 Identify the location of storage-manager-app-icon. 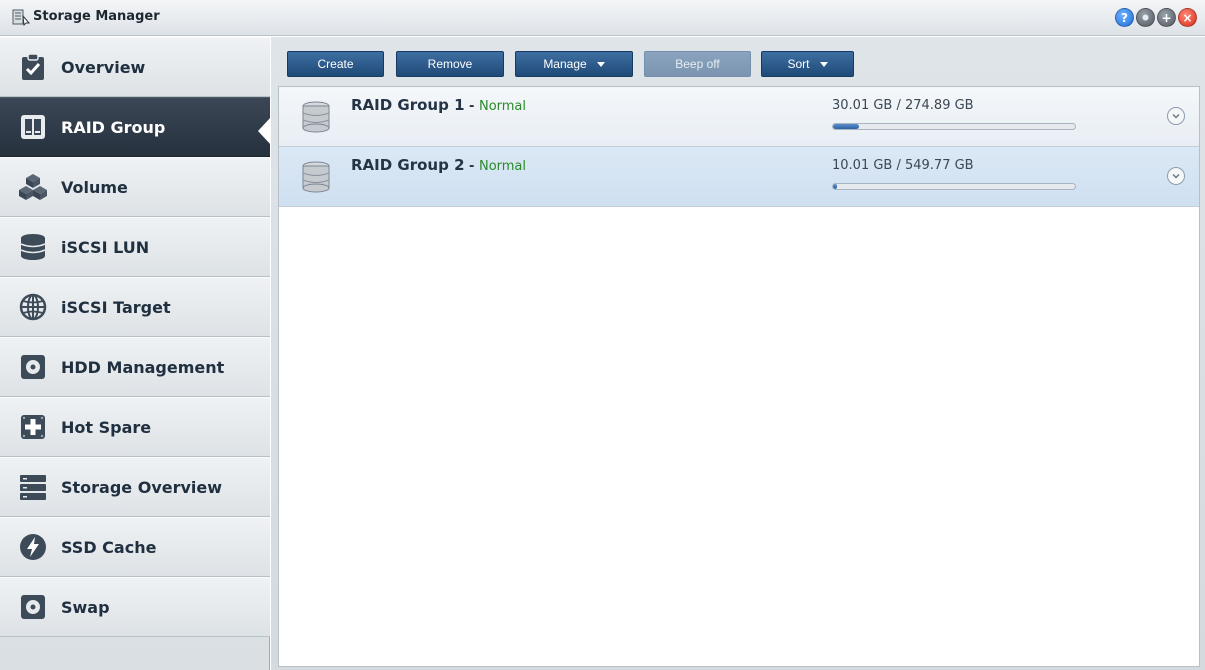
(21, 17).